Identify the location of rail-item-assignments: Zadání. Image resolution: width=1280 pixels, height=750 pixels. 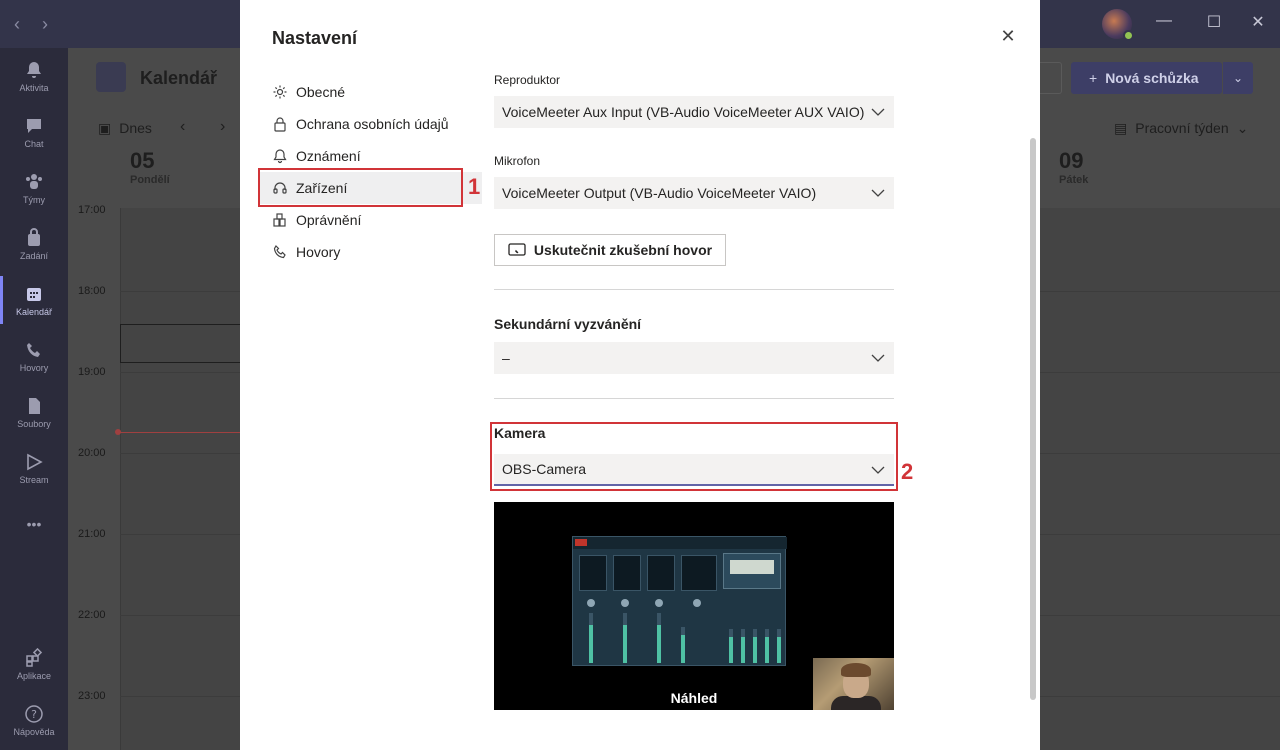
(34, 244).